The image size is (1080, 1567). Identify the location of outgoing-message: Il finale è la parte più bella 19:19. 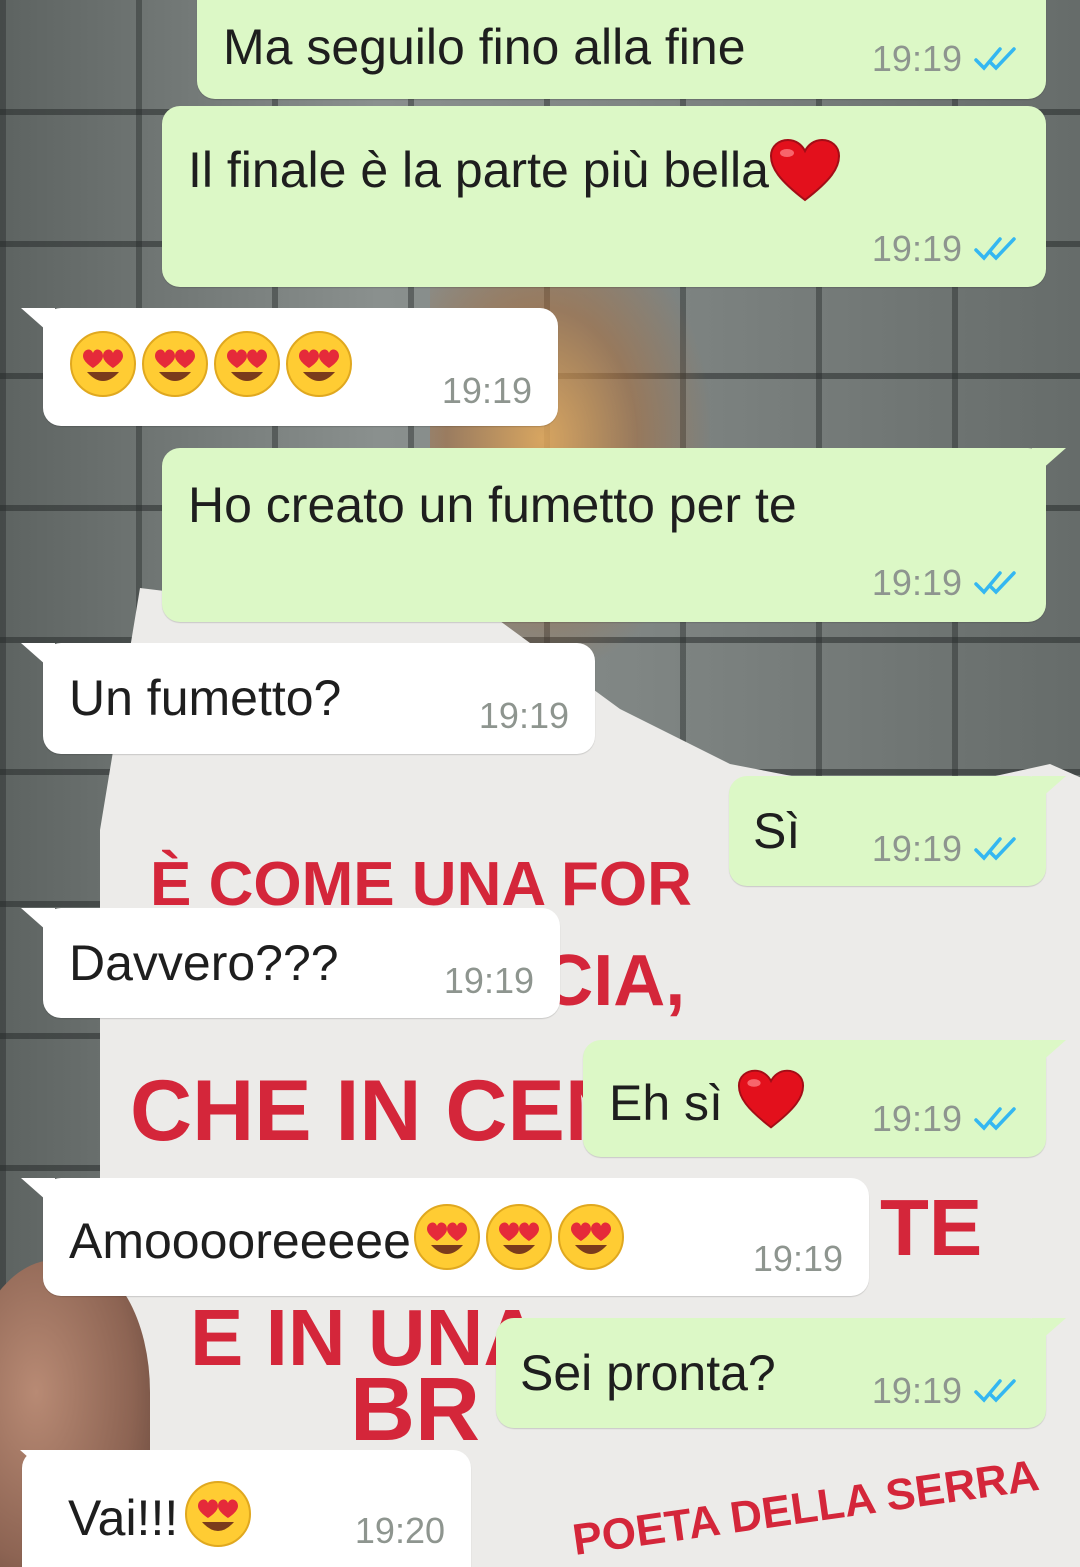
(604, 196).